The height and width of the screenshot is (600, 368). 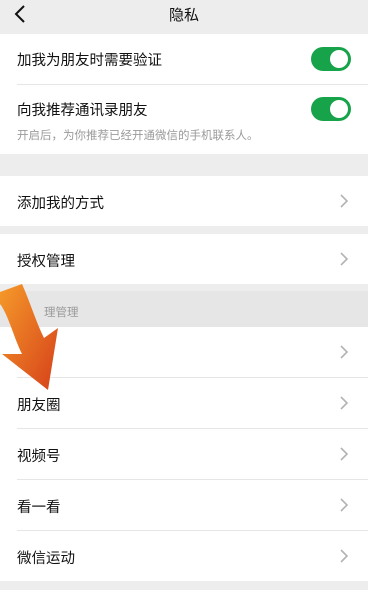 I want to click on recommend-contacts-toggle, so click(x=331, y=109).